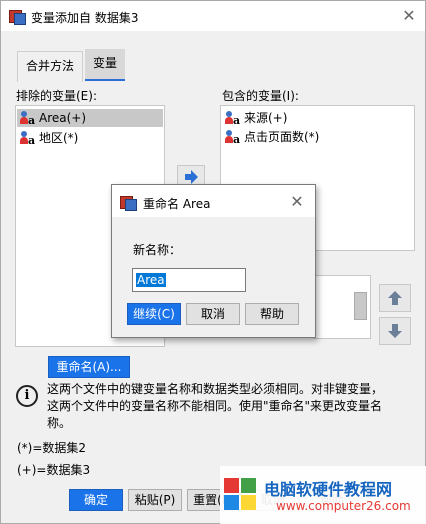  Describe the element at coordinates (50, 66) in the screenshot. I see `tab-merge-method: 合并方法` at that location.